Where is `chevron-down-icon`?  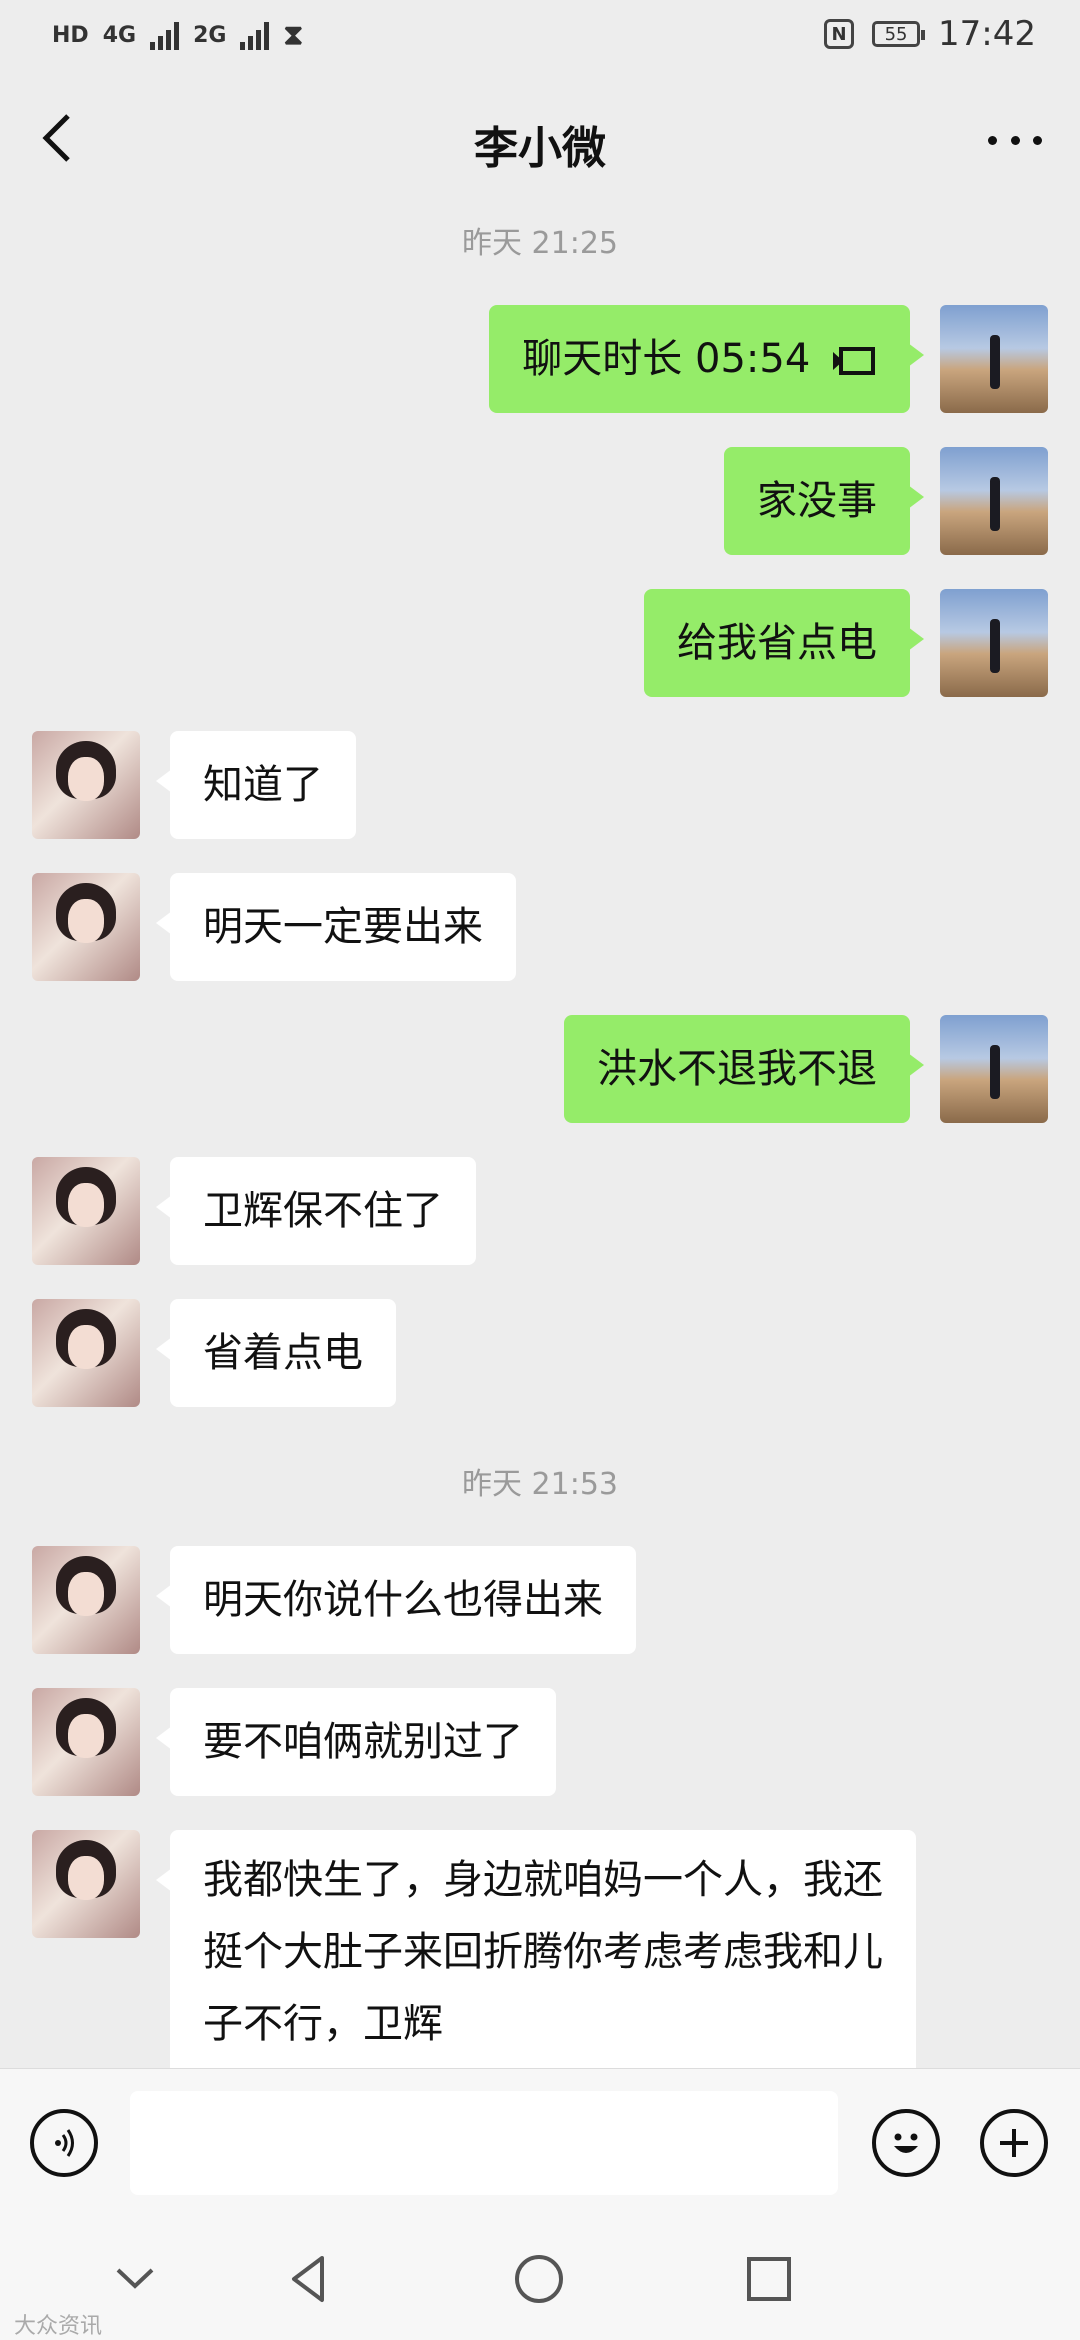
chevron-down-icon is located at coordinates (135, 2278).